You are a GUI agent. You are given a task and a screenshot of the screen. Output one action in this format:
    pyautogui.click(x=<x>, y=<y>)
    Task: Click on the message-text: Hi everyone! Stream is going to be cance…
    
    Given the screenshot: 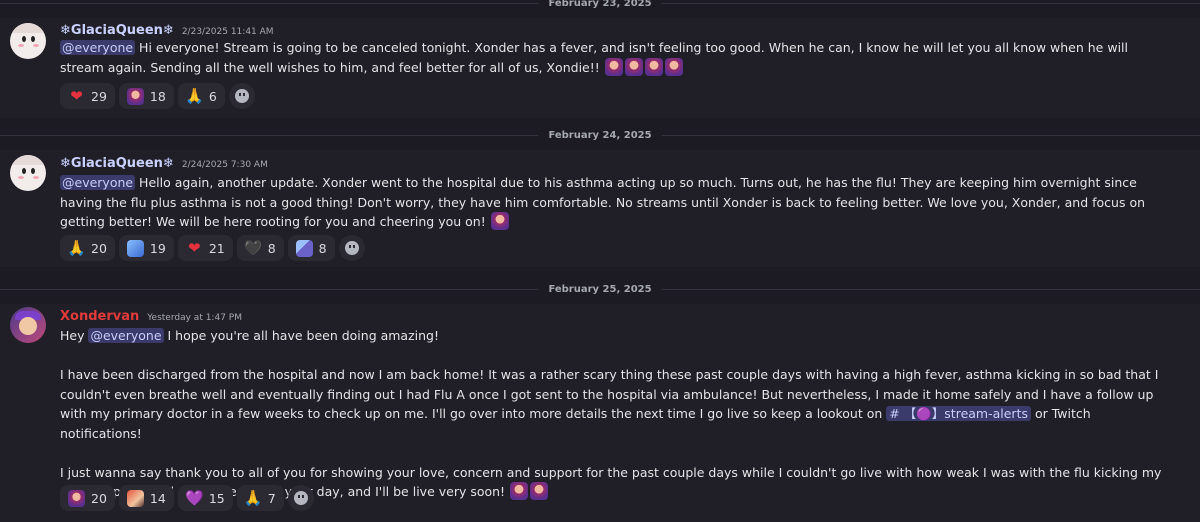 What is the action you would take?
    pyautogui.click(x=594, y=57)
    